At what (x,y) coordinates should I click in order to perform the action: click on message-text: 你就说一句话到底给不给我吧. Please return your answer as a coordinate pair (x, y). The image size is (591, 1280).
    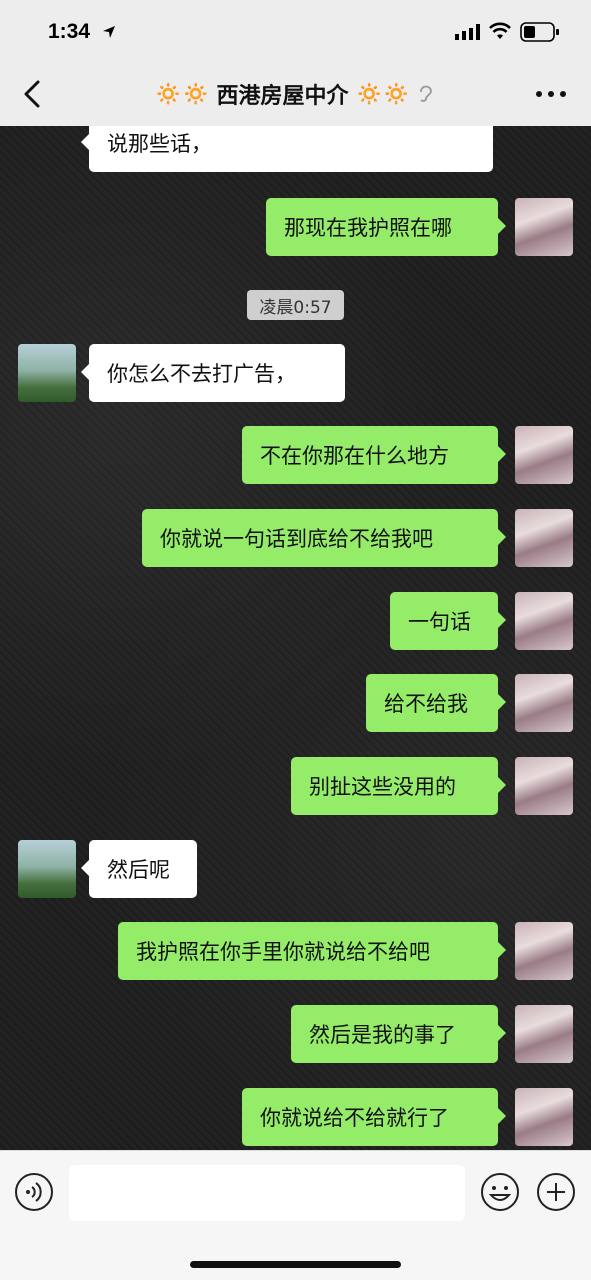
    Looking at the image, I should click on (296, 539).